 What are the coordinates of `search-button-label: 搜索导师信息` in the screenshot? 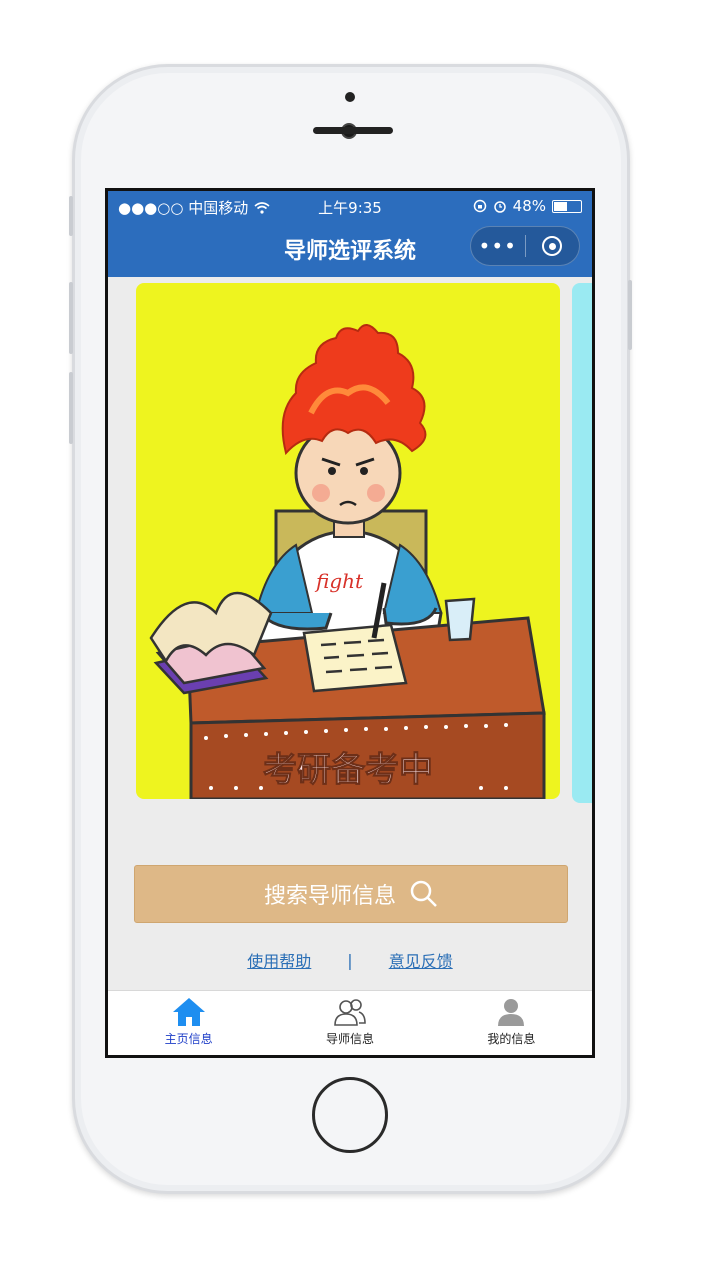 It's located at (329, 896).